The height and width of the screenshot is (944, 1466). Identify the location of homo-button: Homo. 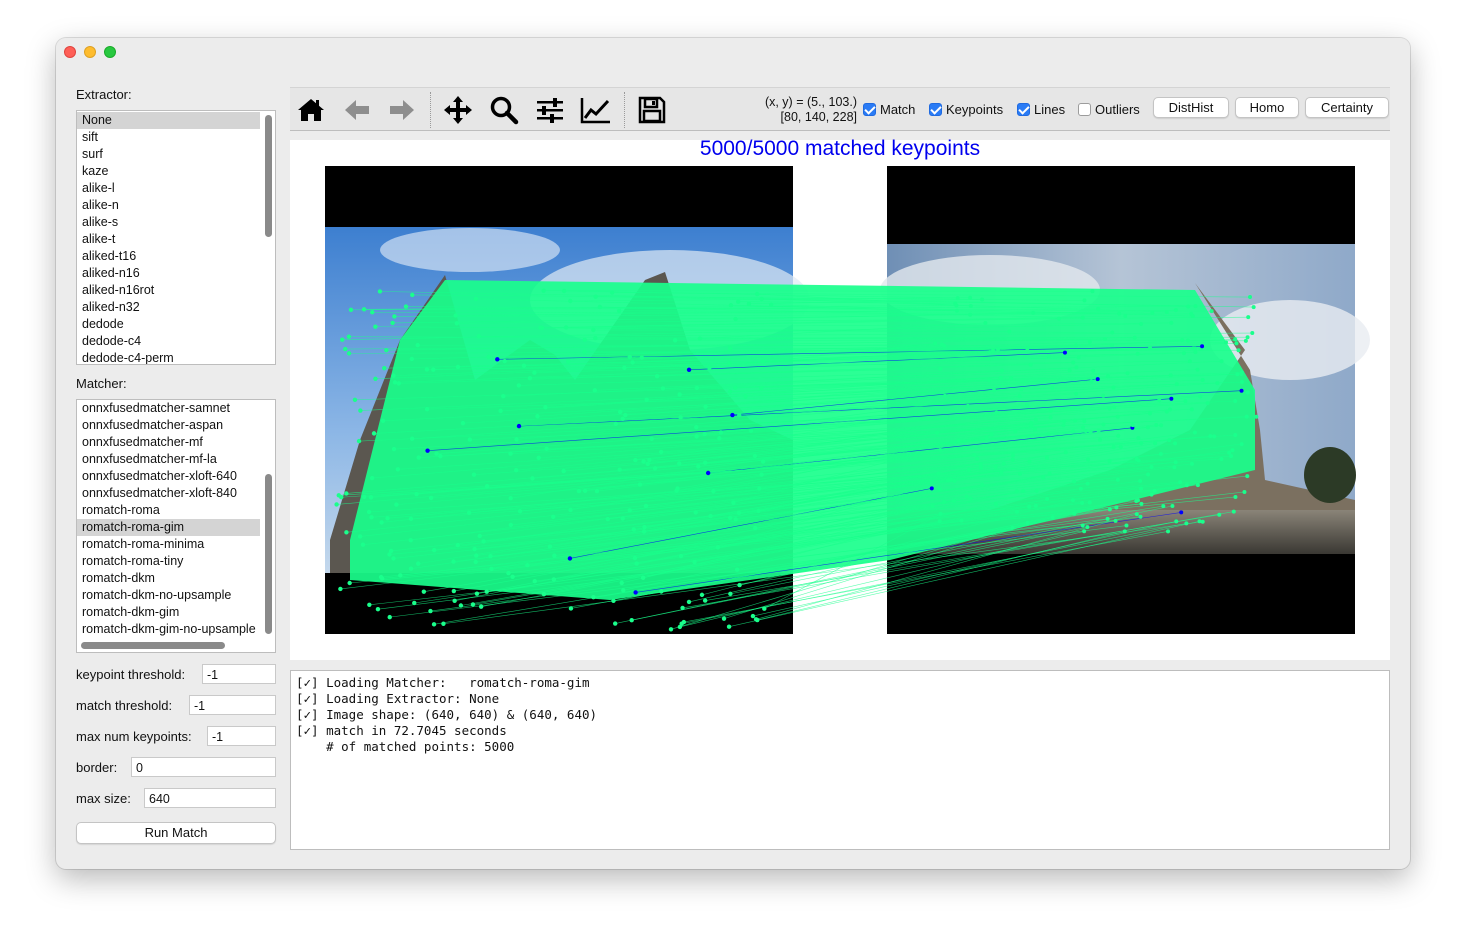
(1267, 107).